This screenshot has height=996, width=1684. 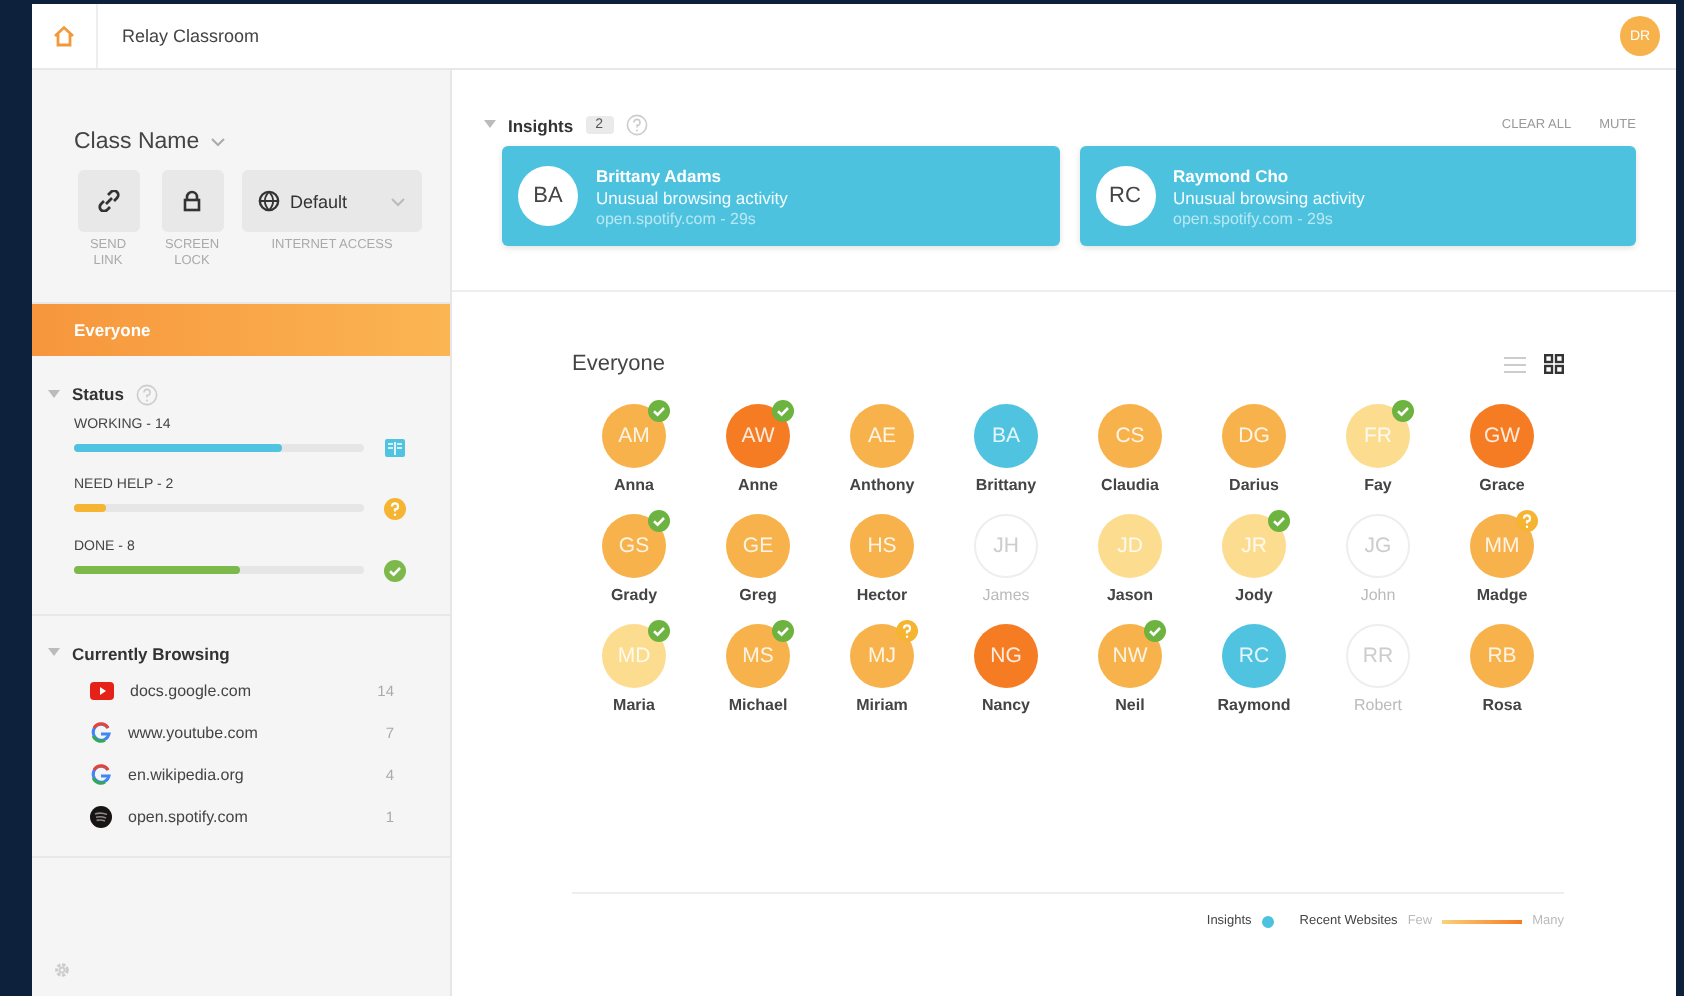 I want to click on internet-access-dropdown: Default, so click(x=332, y=201).